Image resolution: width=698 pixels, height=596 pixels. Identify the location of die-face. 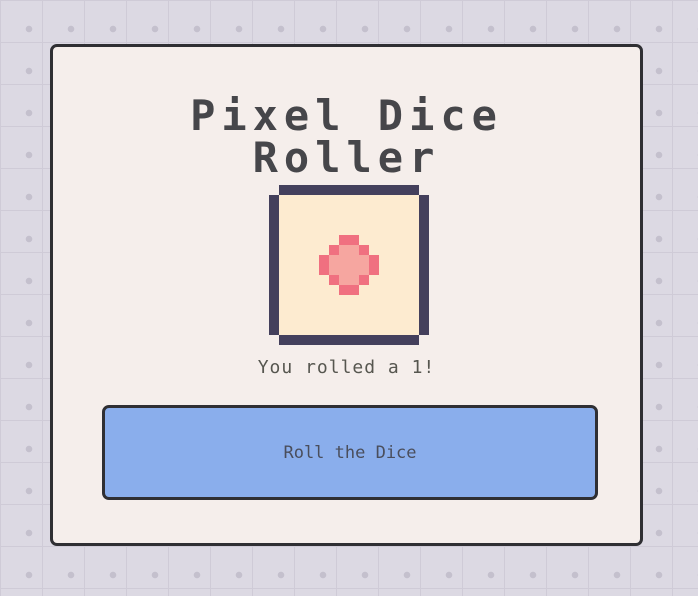
(349, 265).